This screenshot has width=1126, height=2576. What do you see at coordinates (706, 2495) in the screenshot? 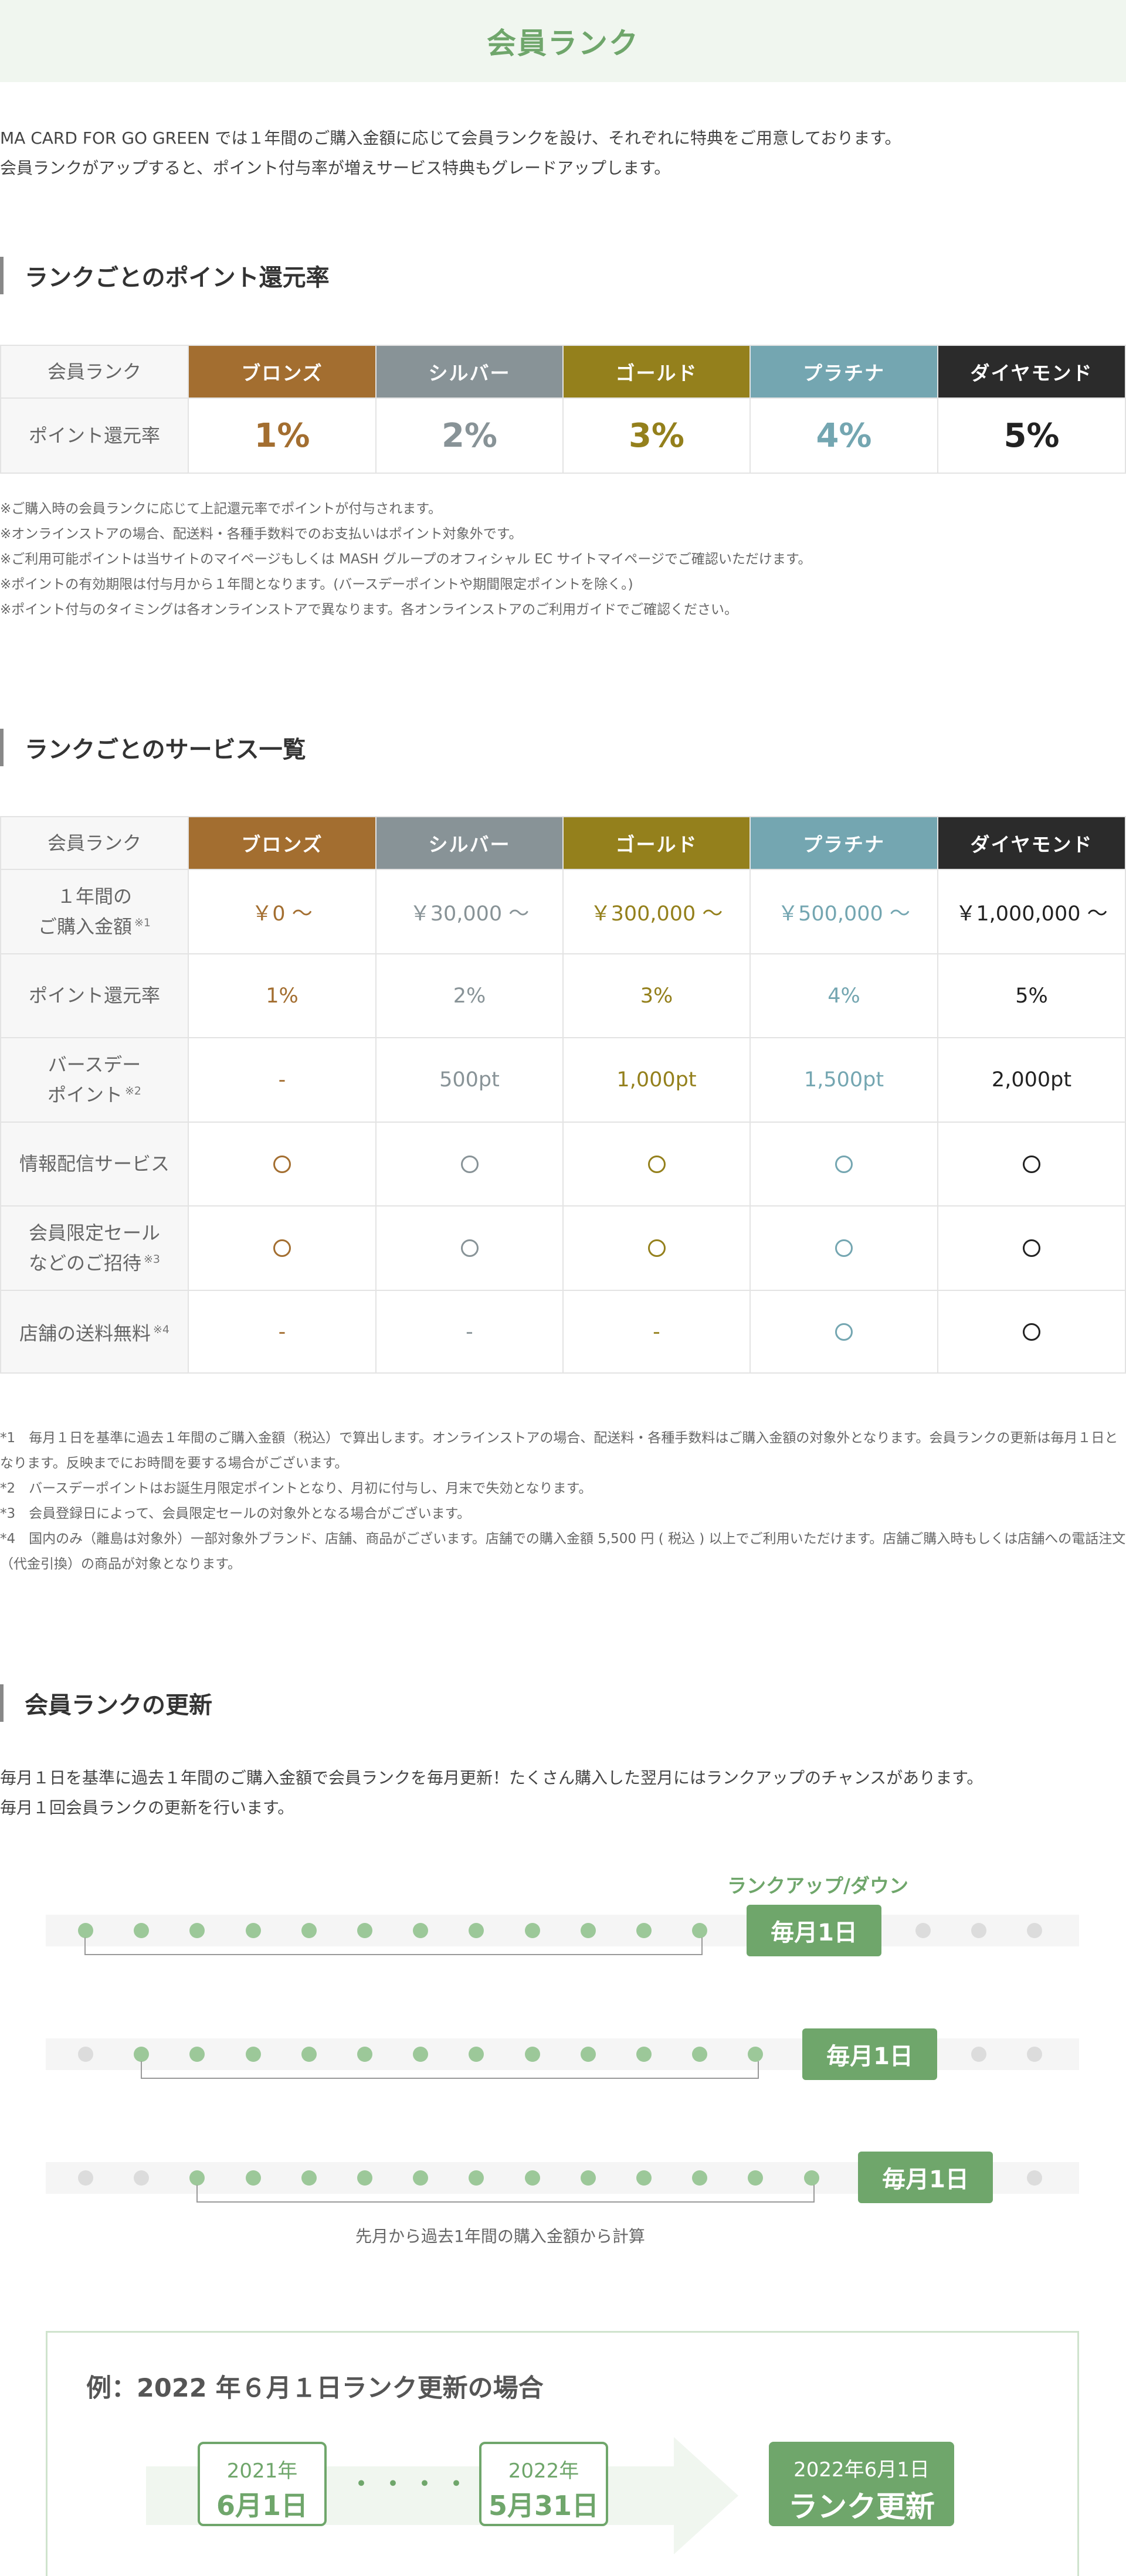
I see `arrow-right-icon` at bounding box center [706, 2495].